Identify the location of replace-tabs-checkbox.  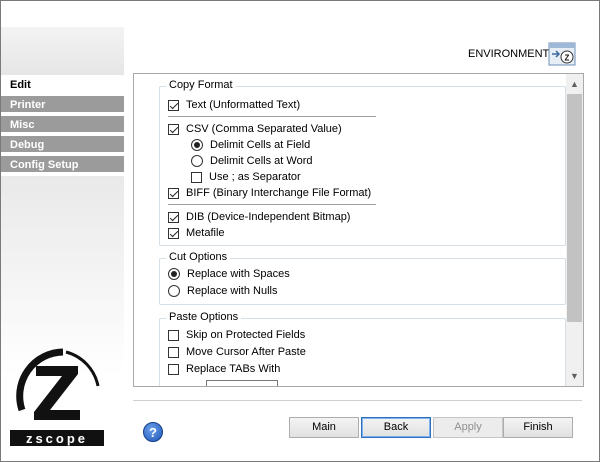
(173, 369).